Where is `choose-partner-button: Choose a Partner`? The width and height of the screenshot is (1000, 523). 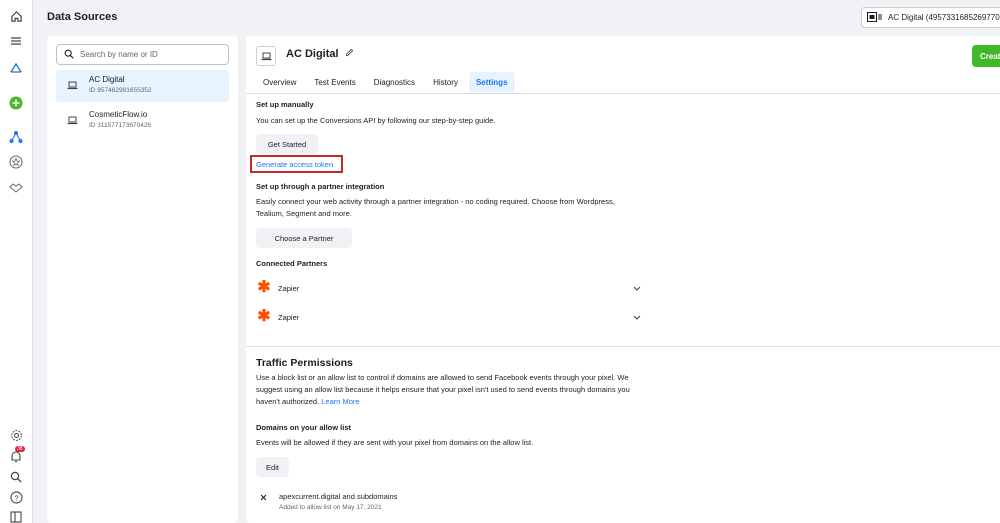 choose-partner-button: Choose a Partner is located at coordinates (304, 238).